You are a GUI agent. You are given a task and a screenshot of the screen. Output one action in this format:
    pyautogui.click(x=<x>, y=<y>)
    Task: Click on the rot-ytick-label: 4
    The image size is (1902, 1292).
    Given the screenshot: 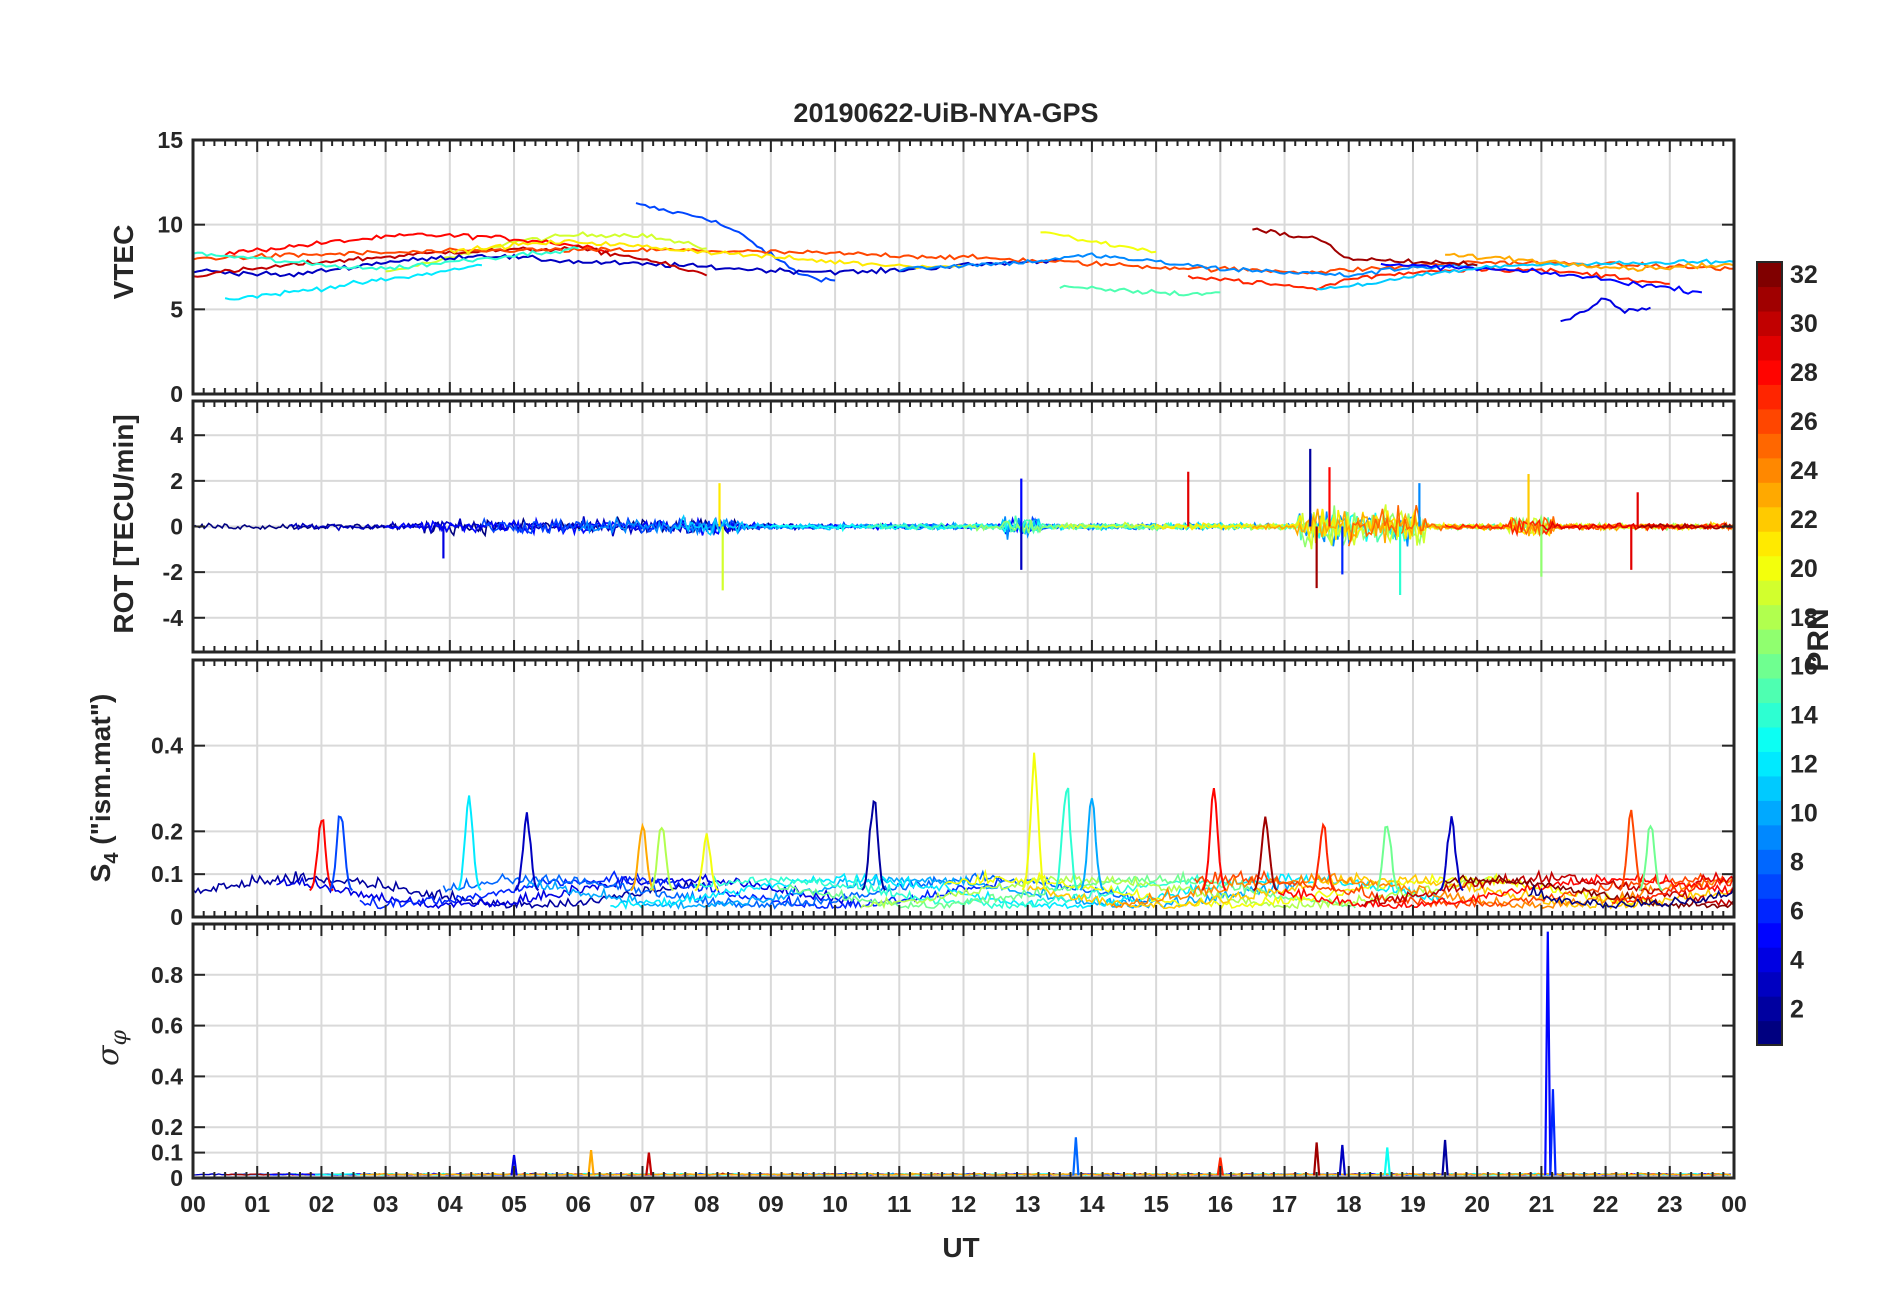 What is the action you would take?
    pyautogui.click(x=176, y=435)
    